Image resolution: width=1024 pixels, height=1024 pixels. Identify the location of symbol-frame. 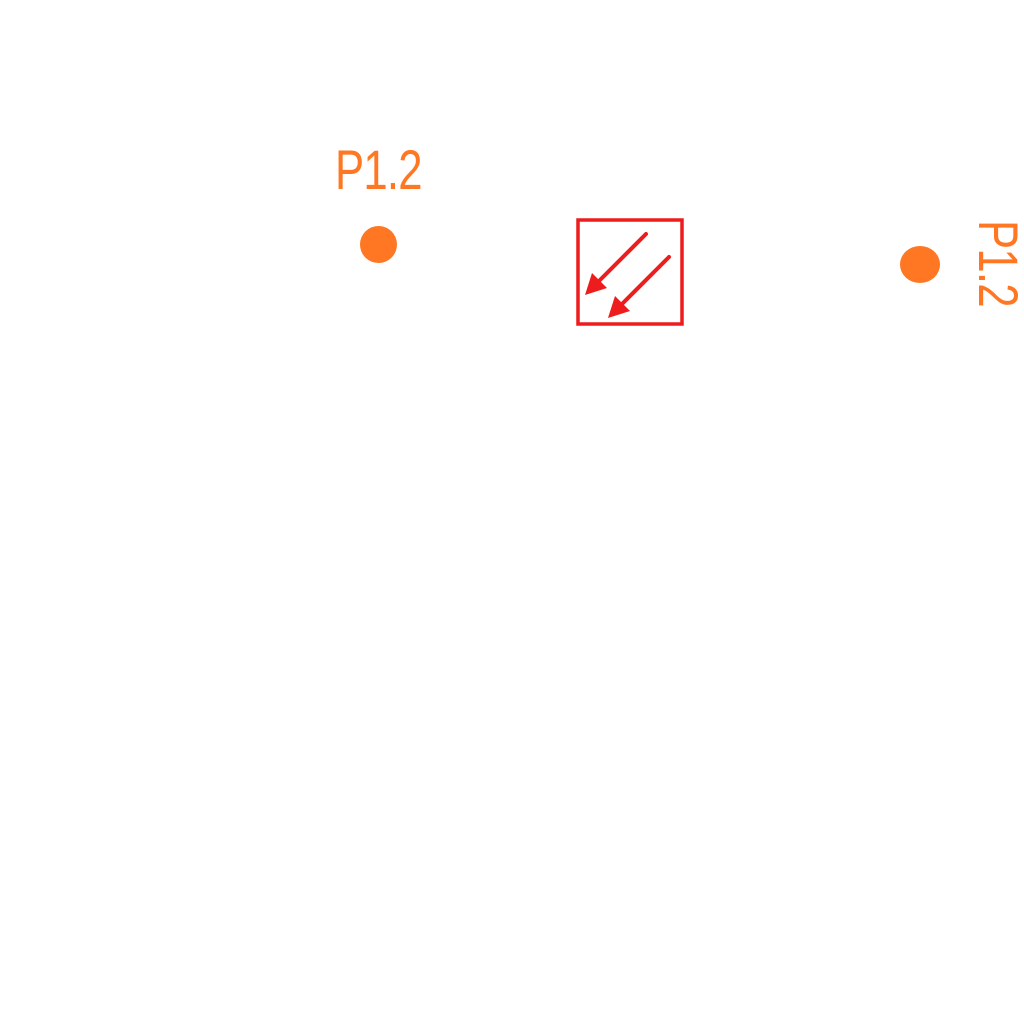
(630, 272).